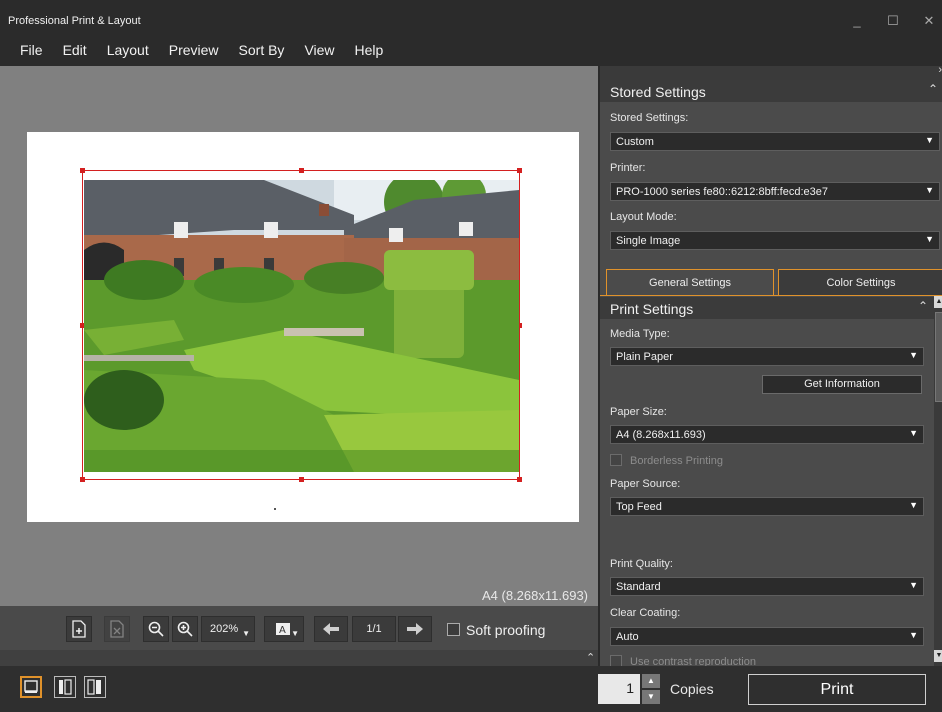 The width and height of the screenshot is (942, 712). Describe the element at coordinates (82, 170) in the screenshot. I see `resize-handle-nw` at that location.